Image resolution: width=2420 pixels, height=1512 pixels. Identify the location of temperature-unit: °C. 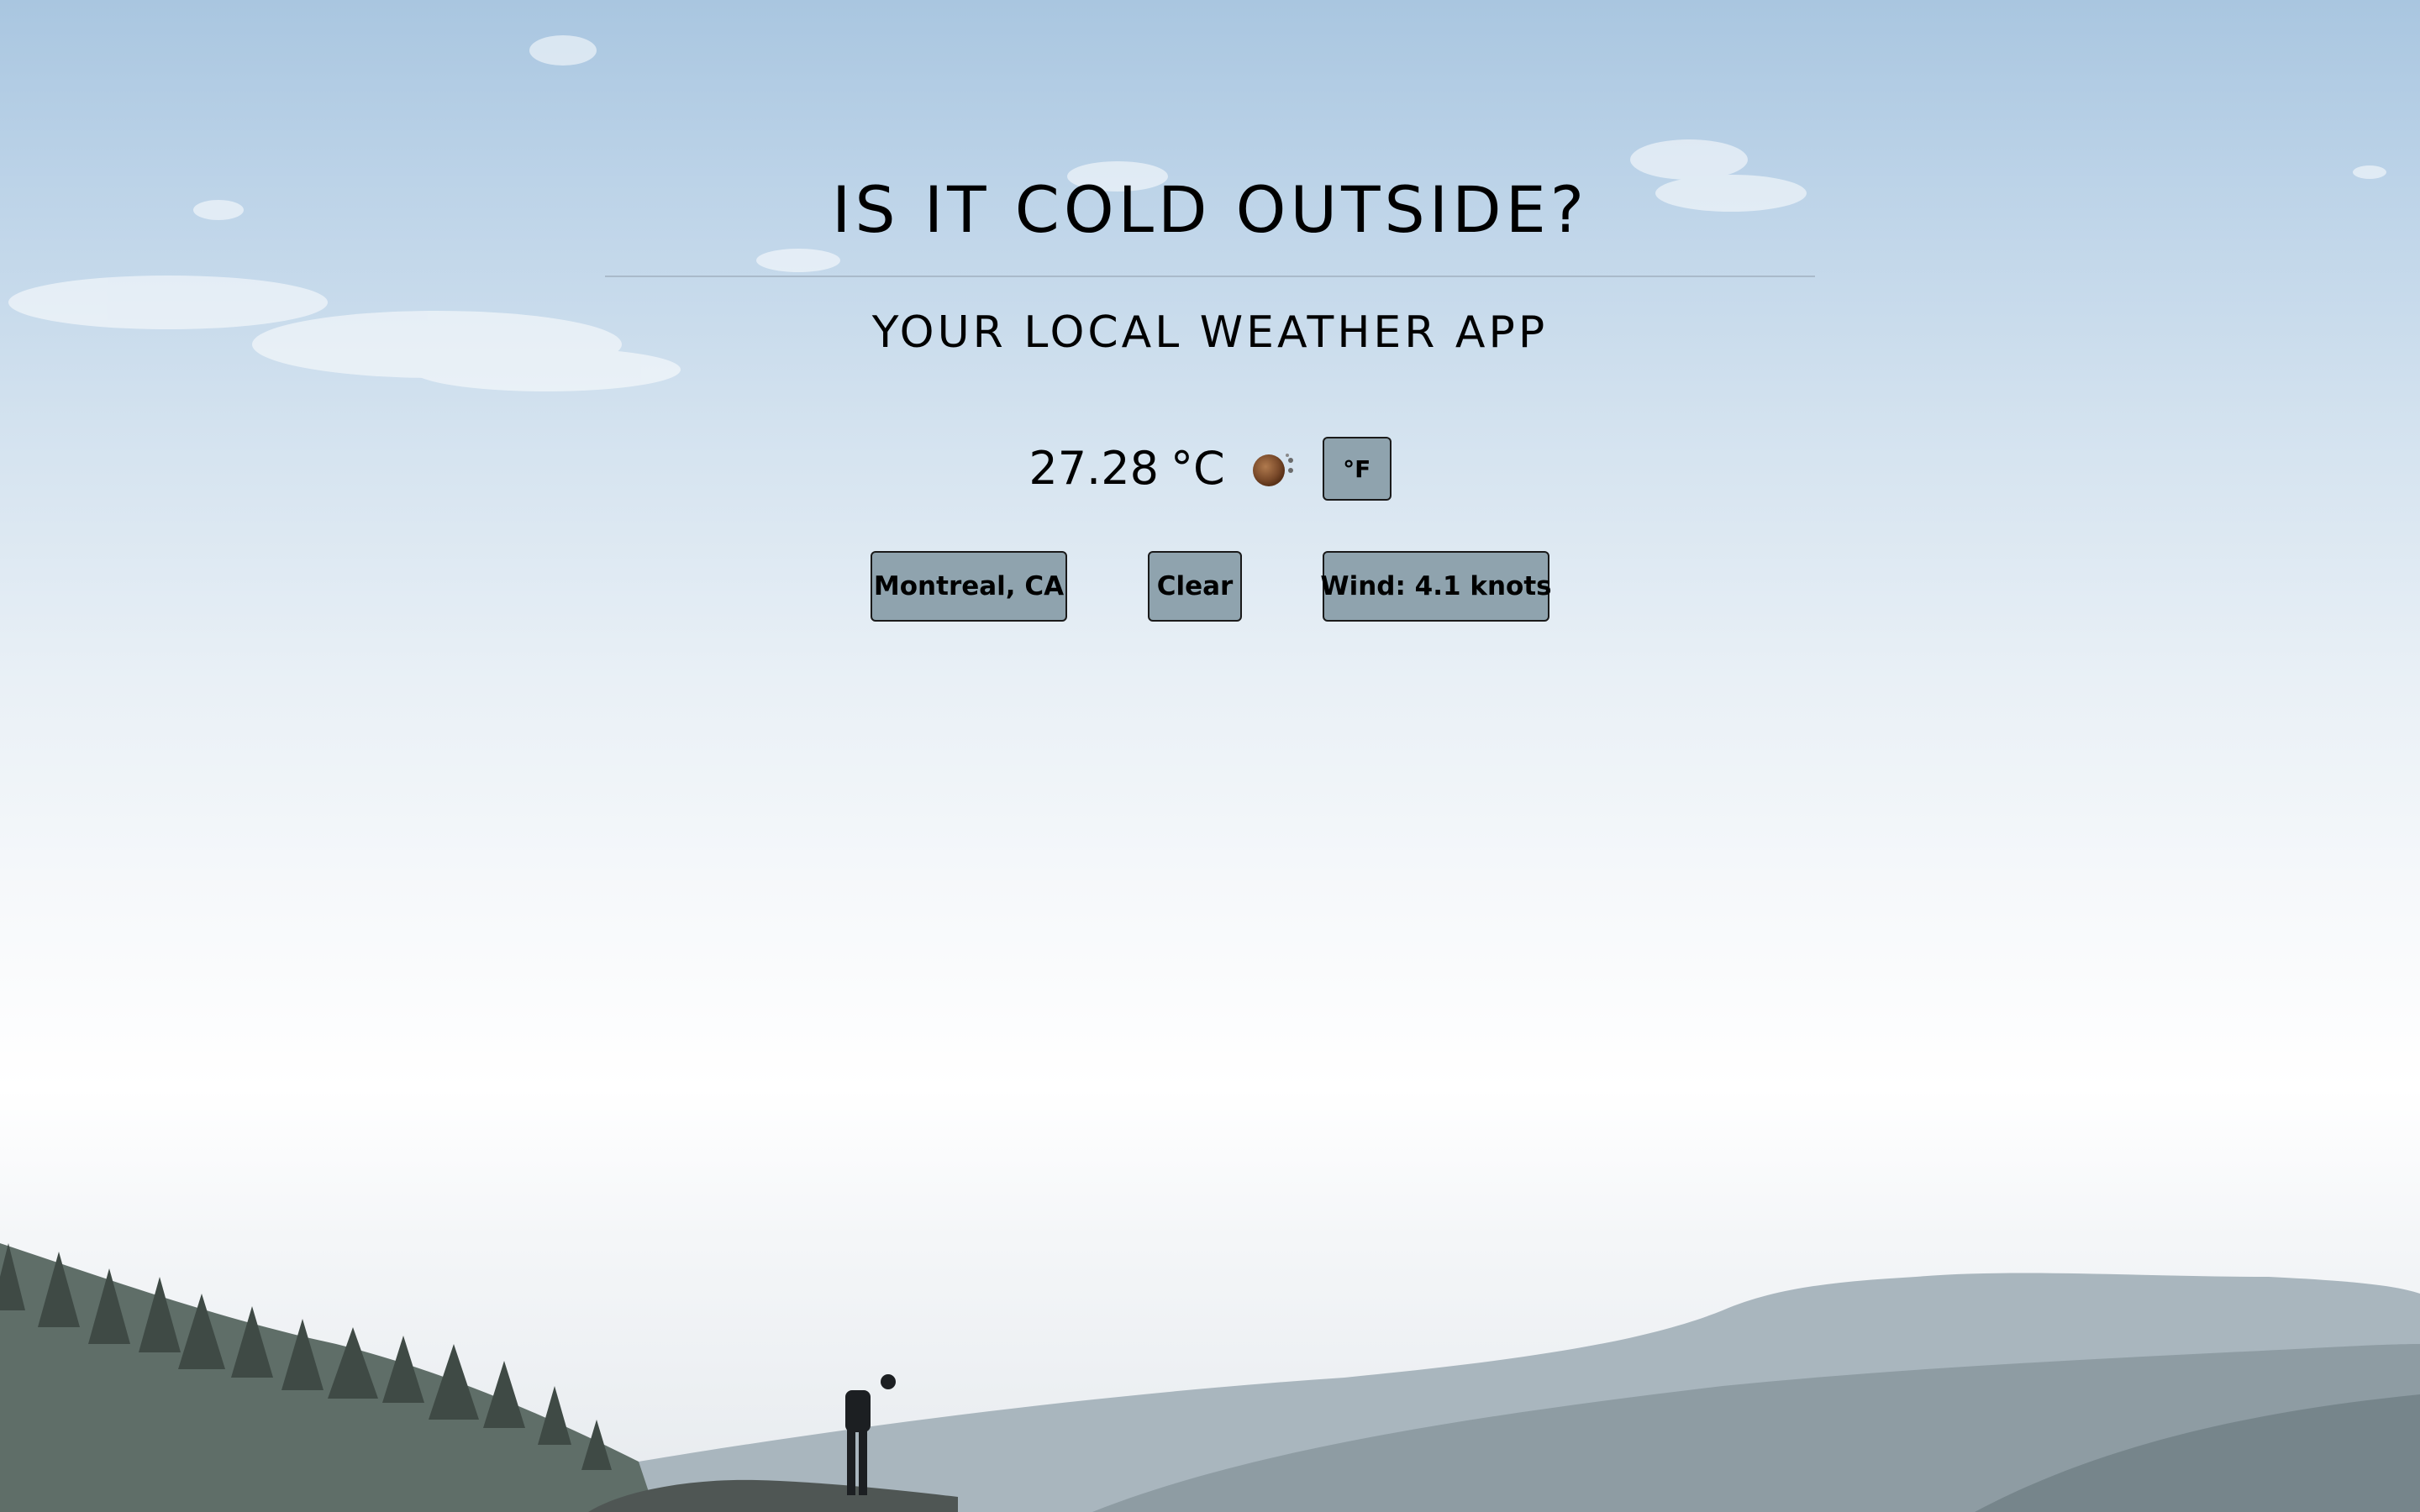
(1197, 468).